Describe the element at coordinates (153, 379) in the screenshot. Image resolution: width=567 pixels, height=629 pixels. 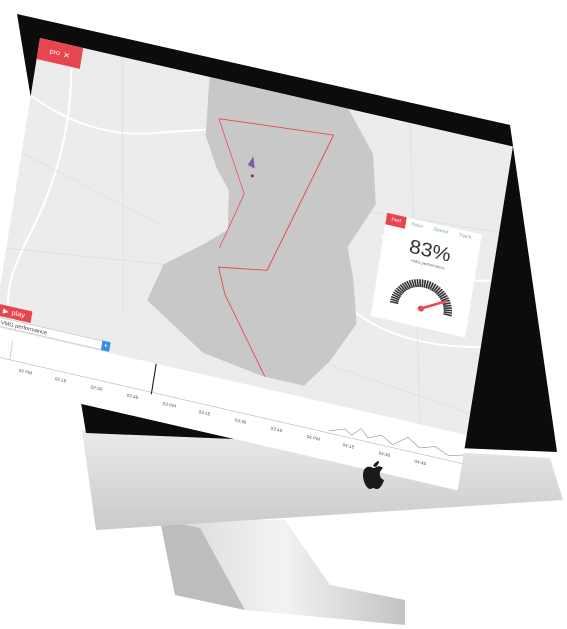
I see `timeline-cursor` at that location.